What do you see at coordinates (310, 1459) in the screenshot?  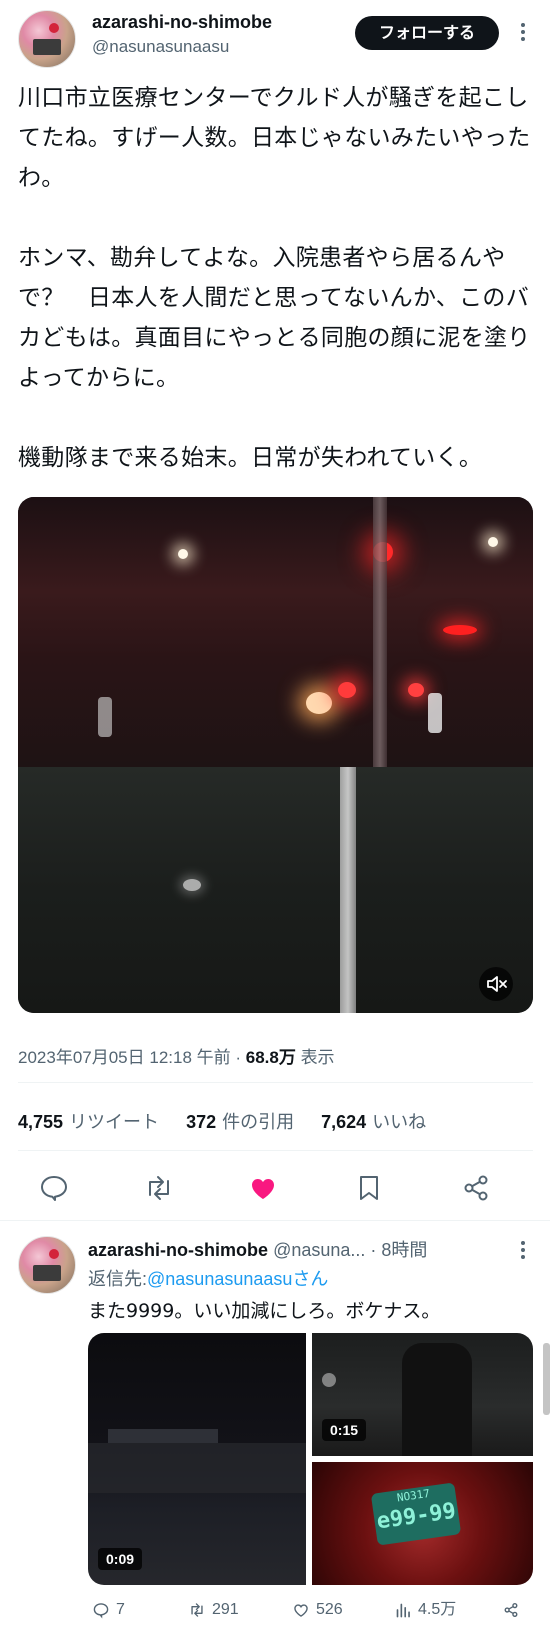 I see `reply-media-grid: 0:09 0:15 NO317 e99-99` at bounding box center [310, 1459].